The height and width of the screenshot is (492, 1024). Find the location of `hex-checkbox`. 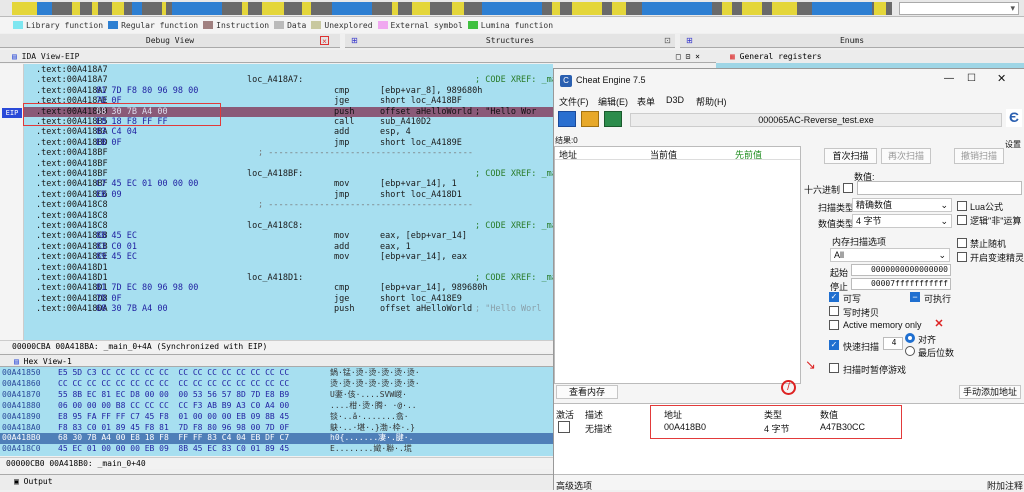

hex-checkbox is located at coordinates (848, 188).